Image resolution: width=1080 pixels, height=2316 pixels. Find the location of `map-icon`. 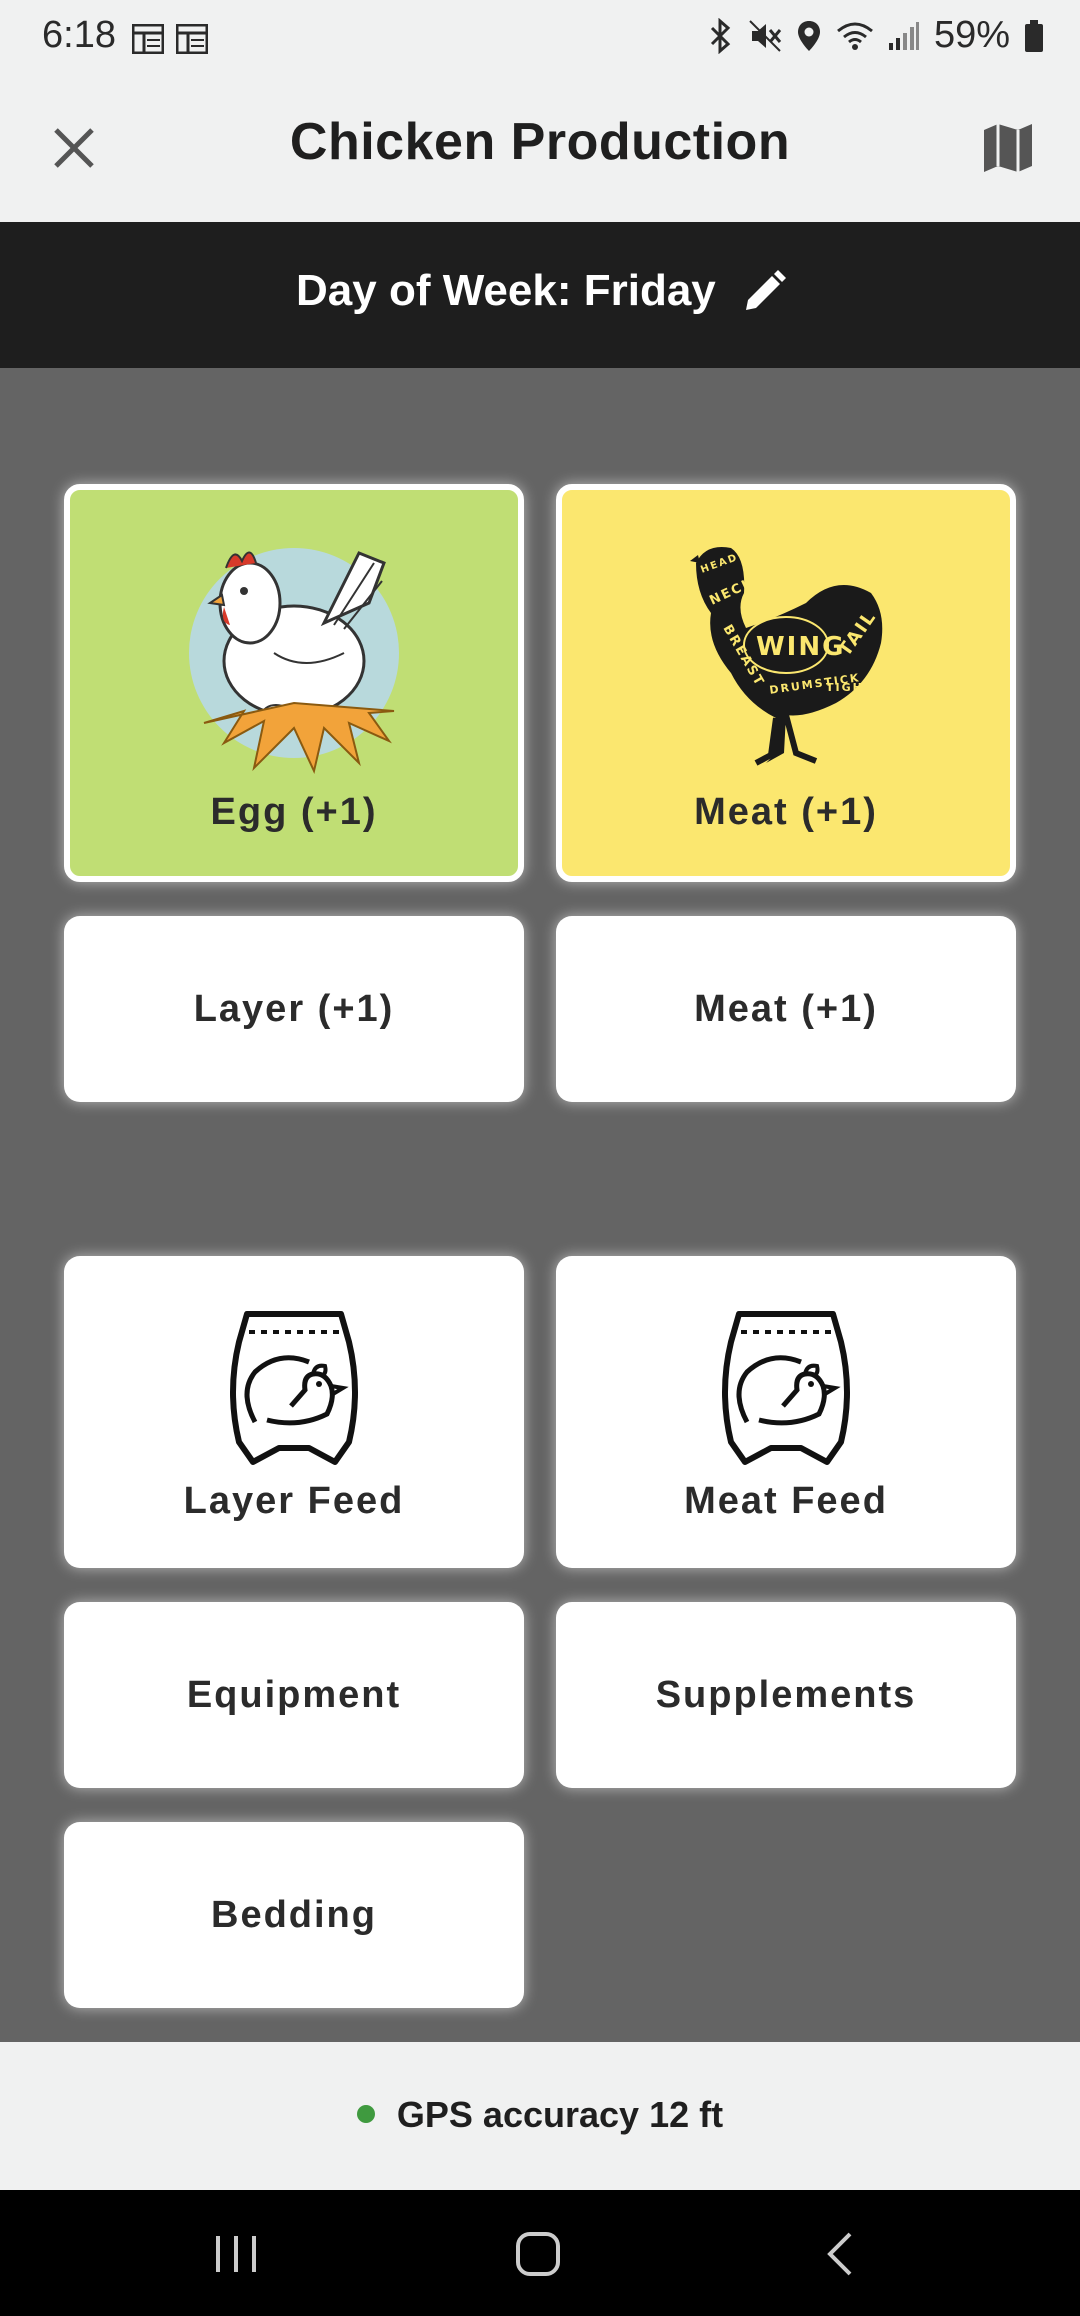

map-icon is located at coordinates (1008, 148).